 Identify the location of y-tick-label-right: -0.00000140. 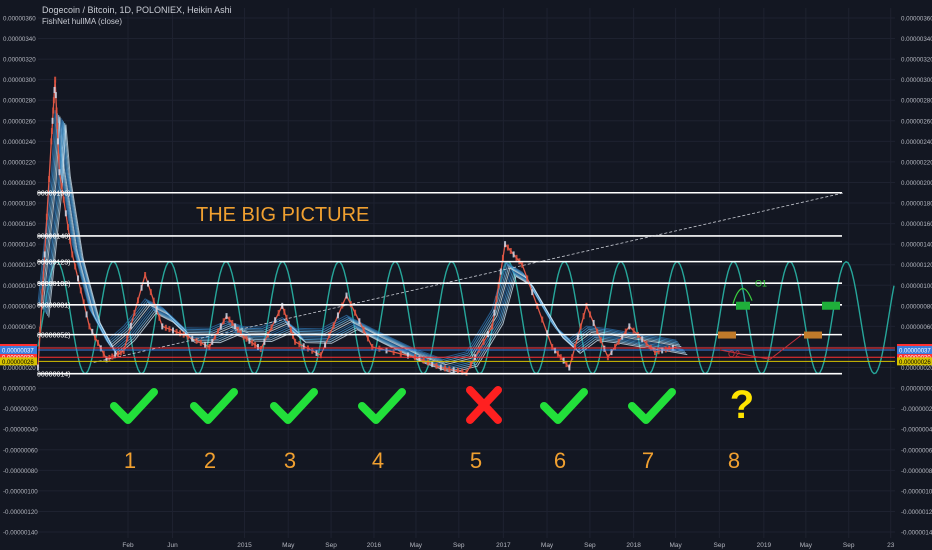
(916, 533).